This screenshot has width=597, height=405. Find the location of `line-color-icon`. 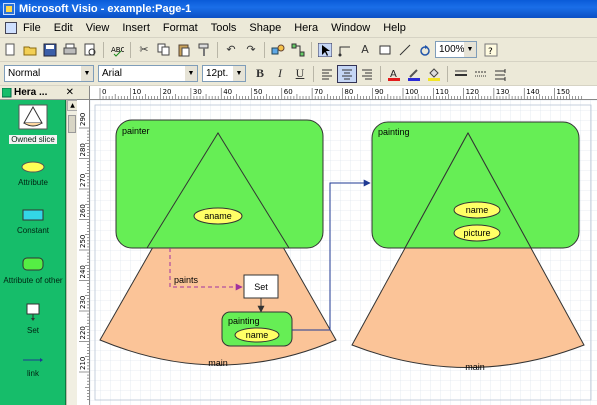

line-color-icon is located at coordinates (414, 74).